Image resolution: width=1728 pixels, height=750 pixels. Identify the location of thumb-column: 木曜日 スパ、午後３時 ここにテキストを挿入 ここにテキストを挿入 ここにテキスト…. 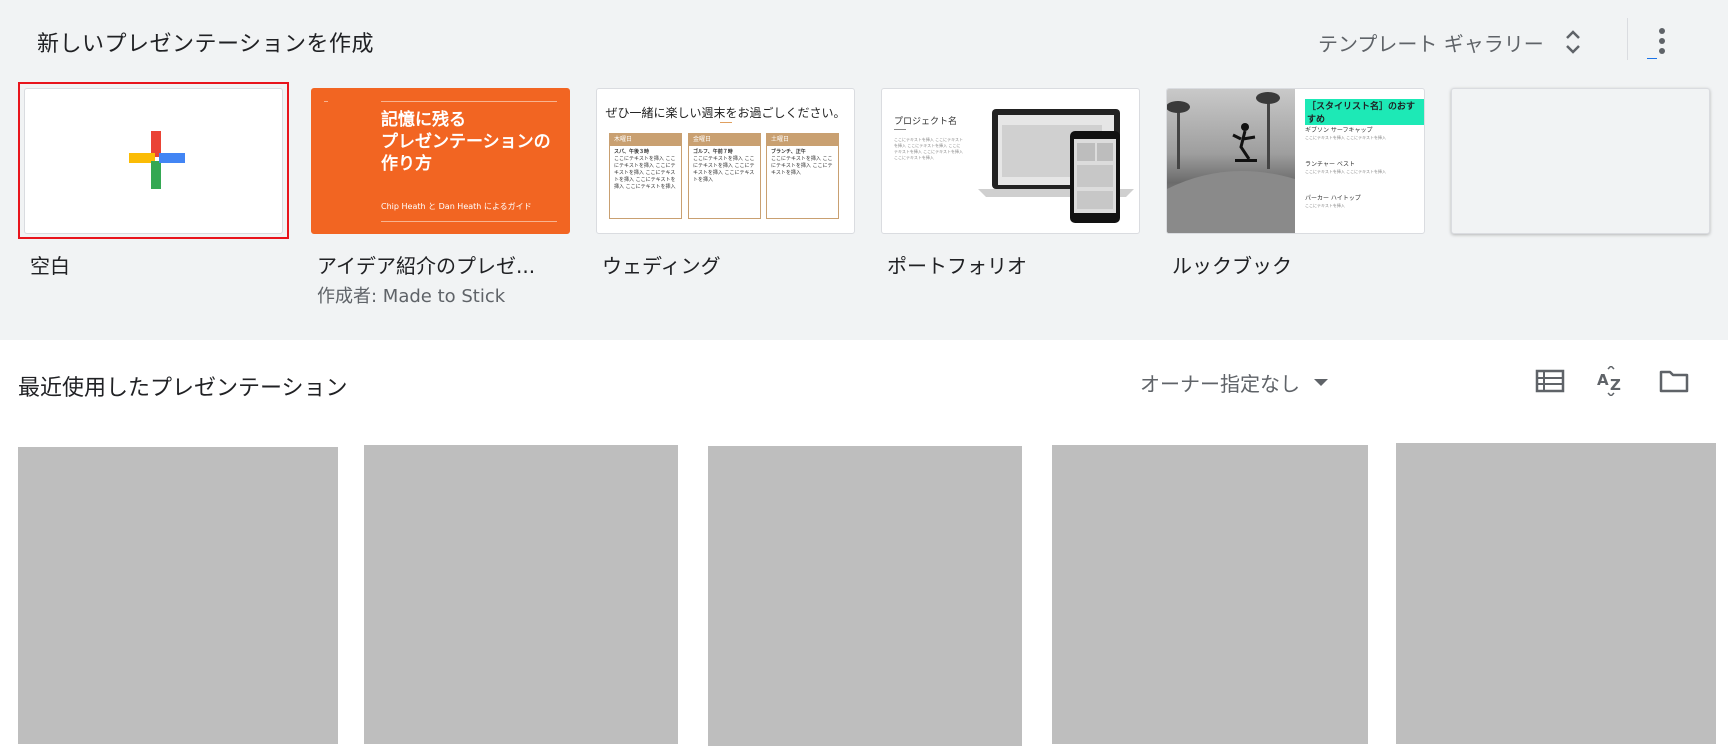
(645, 176).